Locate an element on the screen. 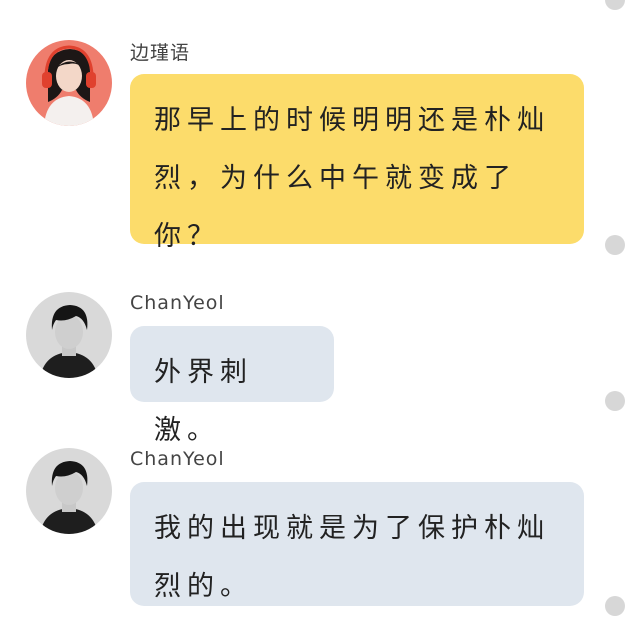  sender-name: 边瑾语 is located at coordinates (160, 53).